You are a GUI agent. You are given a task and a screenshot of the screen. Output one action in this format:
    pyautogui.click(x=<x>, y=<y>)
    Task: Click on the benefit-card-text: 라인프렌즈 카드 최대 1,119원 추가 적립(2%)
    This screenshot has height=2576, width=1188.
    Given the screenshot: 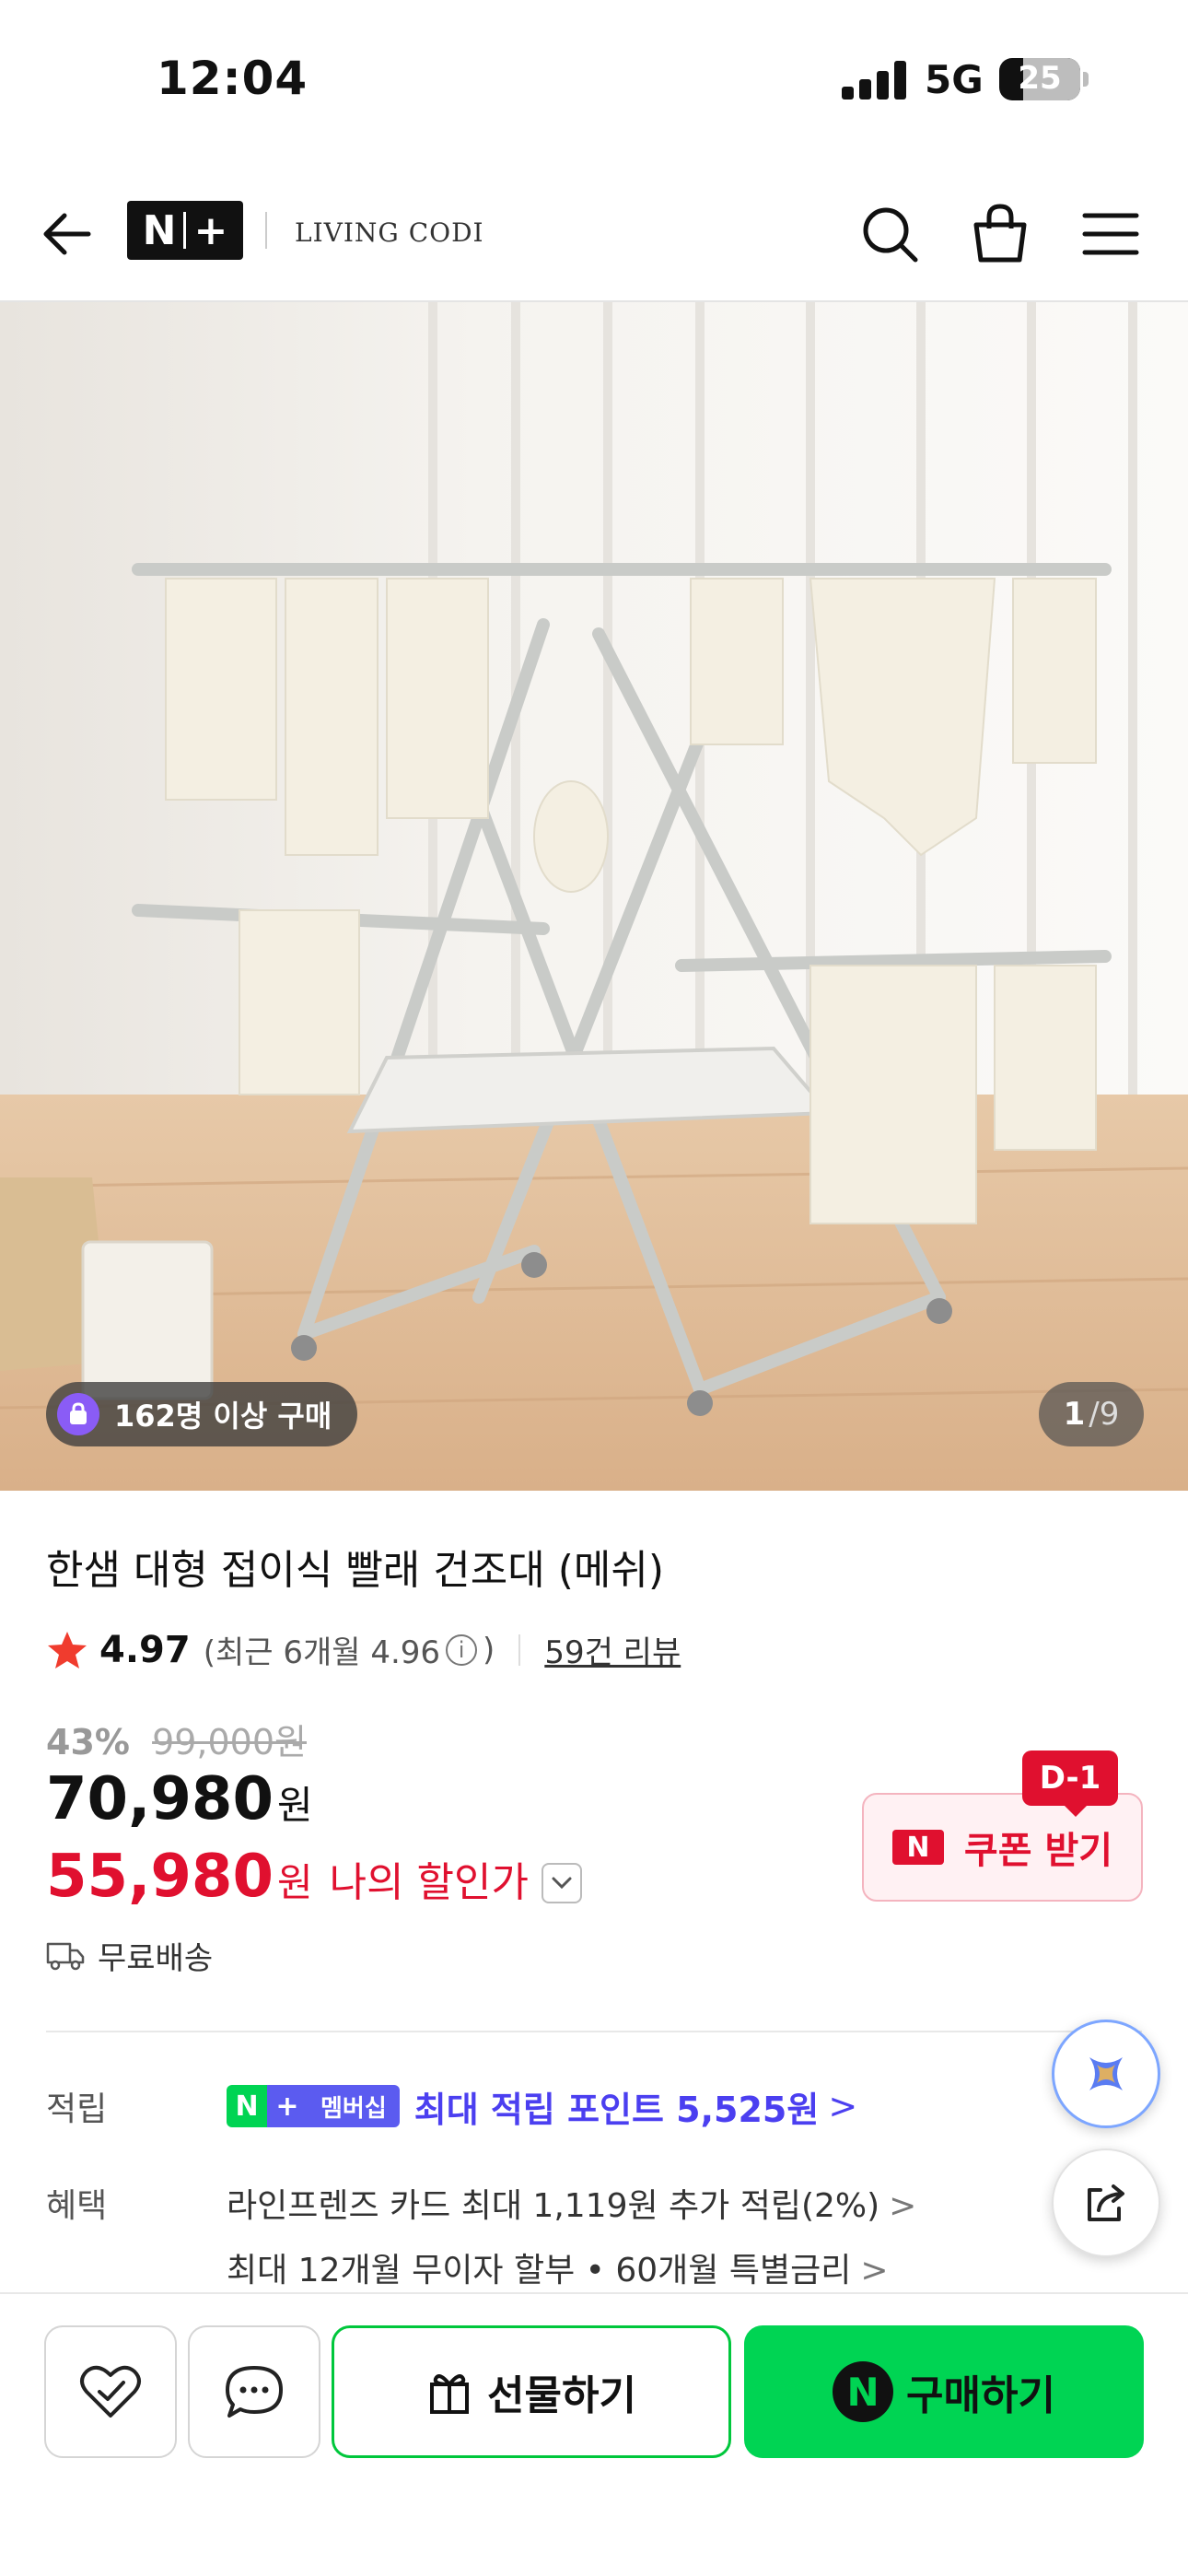 What is the action you would take?
    pyautogui.click(x=553, y=2206)
    